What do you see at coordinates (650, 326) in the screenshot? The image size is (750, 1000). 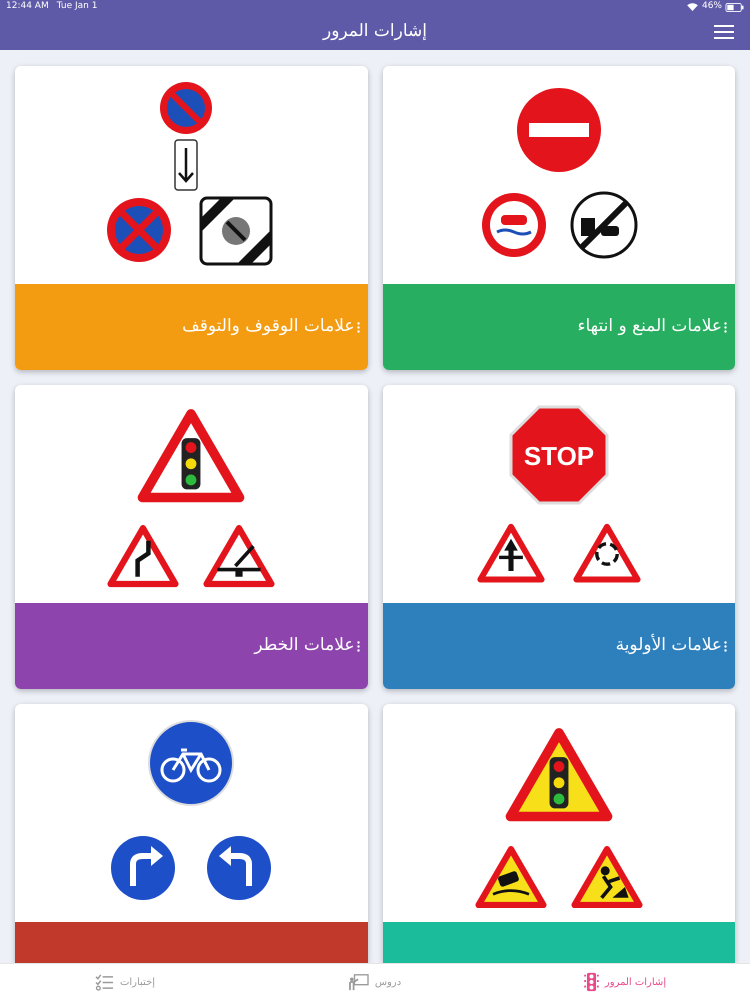 I see `card-title: علامات المنع و انتهاء` at bounding box center [650, 326].